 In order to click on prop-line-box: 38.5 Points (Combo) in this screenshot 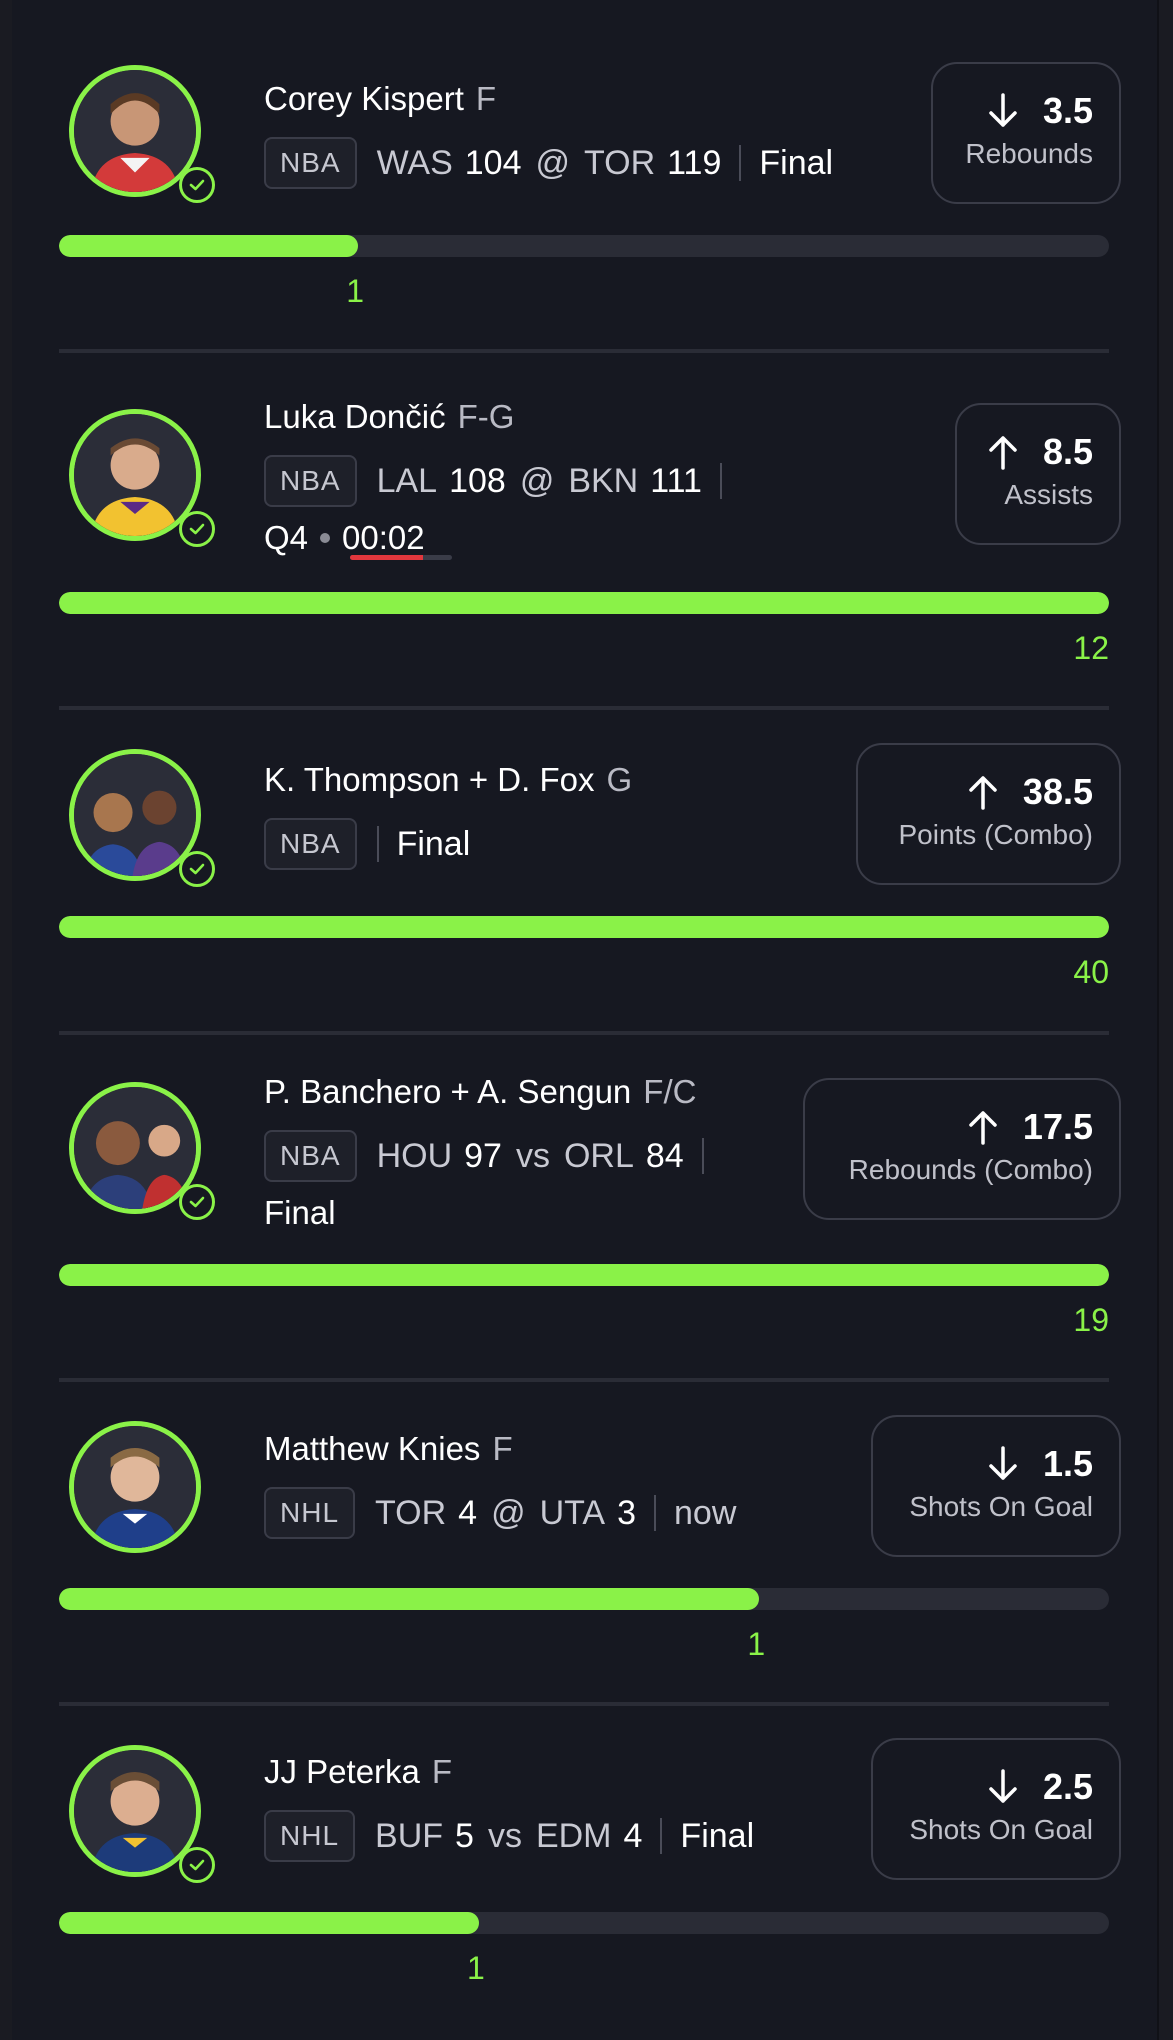, I will do `click(988, 814)`.